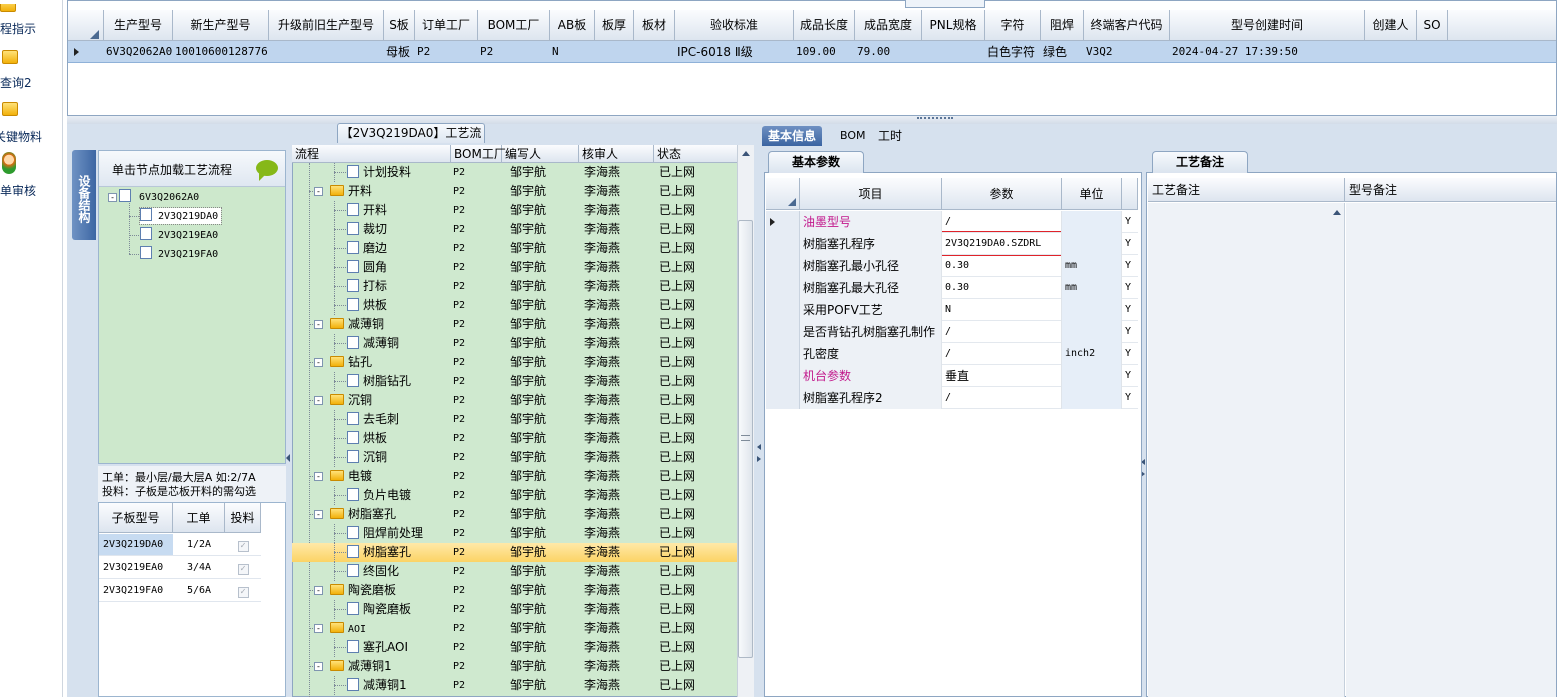  What do you see at coordinates (888, 25) in the screenshot?
I see `col-header: 成品宽度` at bounding box center [888, 25].